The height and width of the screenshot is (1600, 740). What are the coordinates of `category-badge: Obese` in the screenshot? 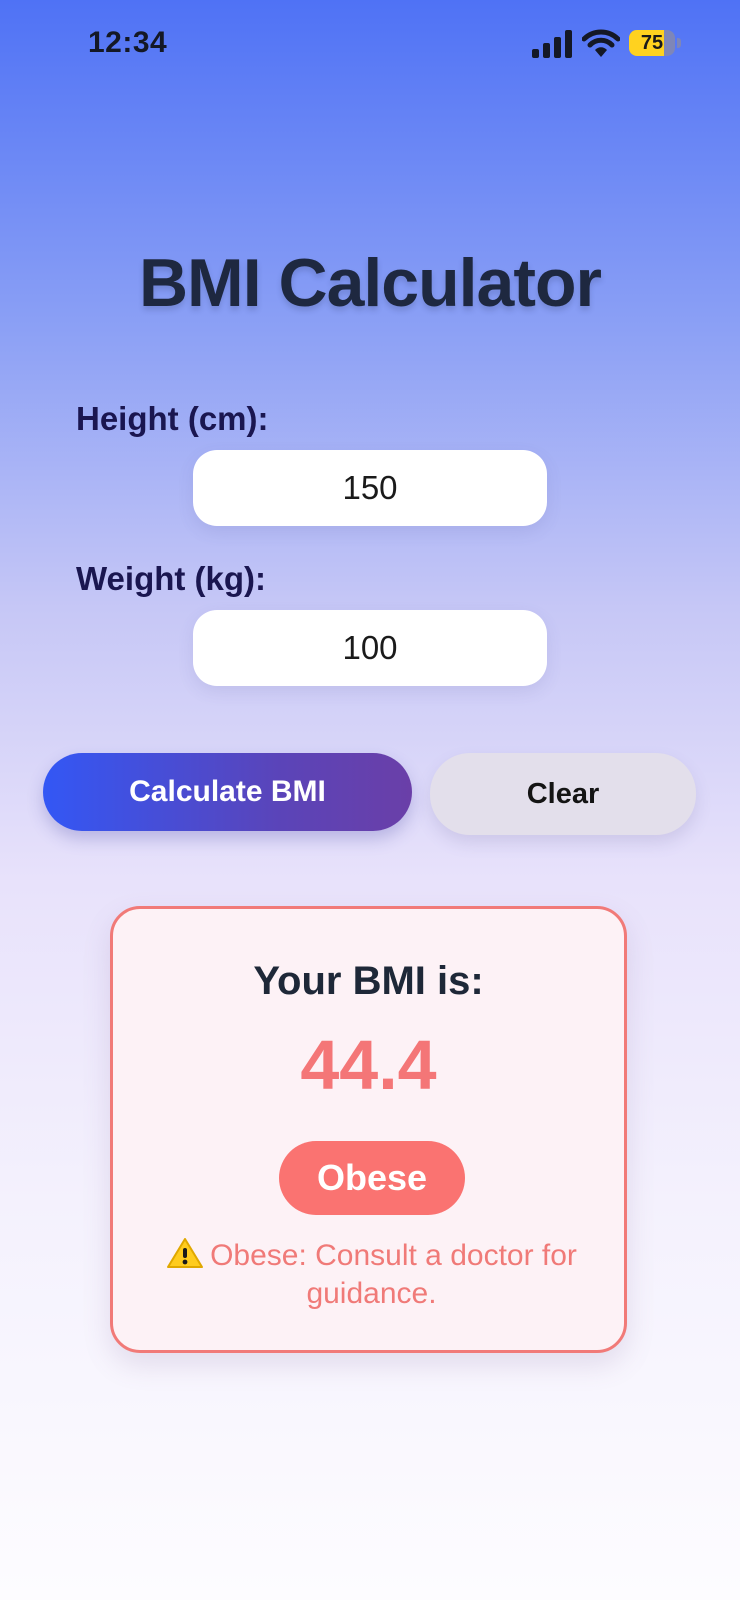 It's located at (372, 1178).